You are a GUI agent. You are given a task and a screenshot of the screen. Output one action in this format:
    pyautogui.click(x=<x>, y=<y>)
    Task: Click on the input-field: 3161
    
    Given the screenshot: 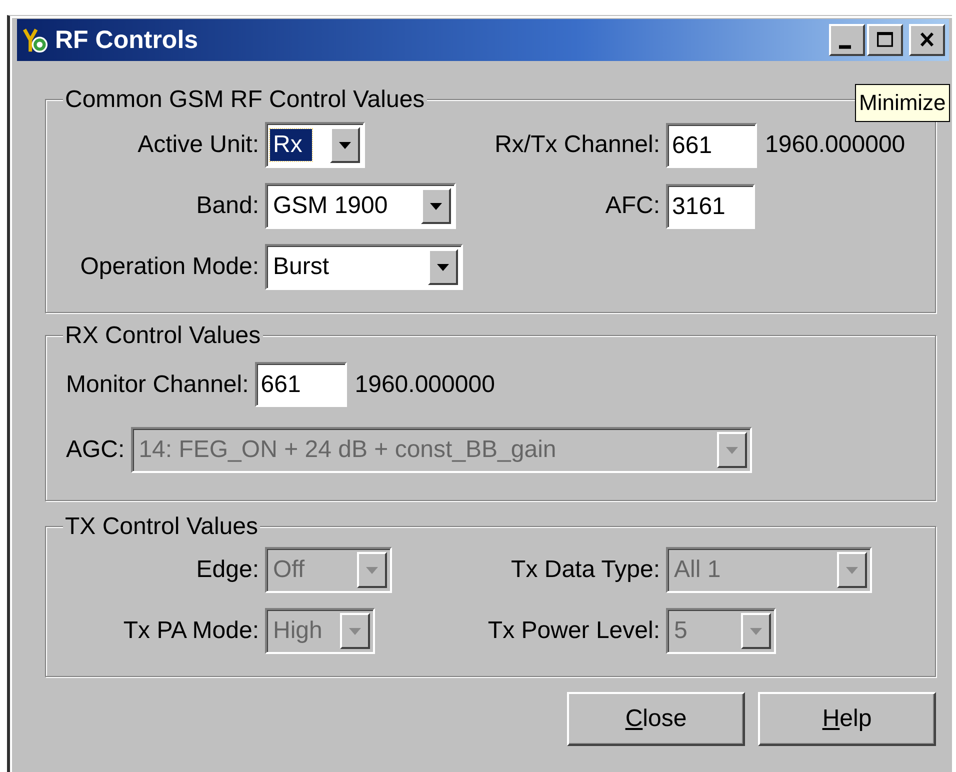 What is the action you would take?
    pyautogui.click(x=710, y=206)
    